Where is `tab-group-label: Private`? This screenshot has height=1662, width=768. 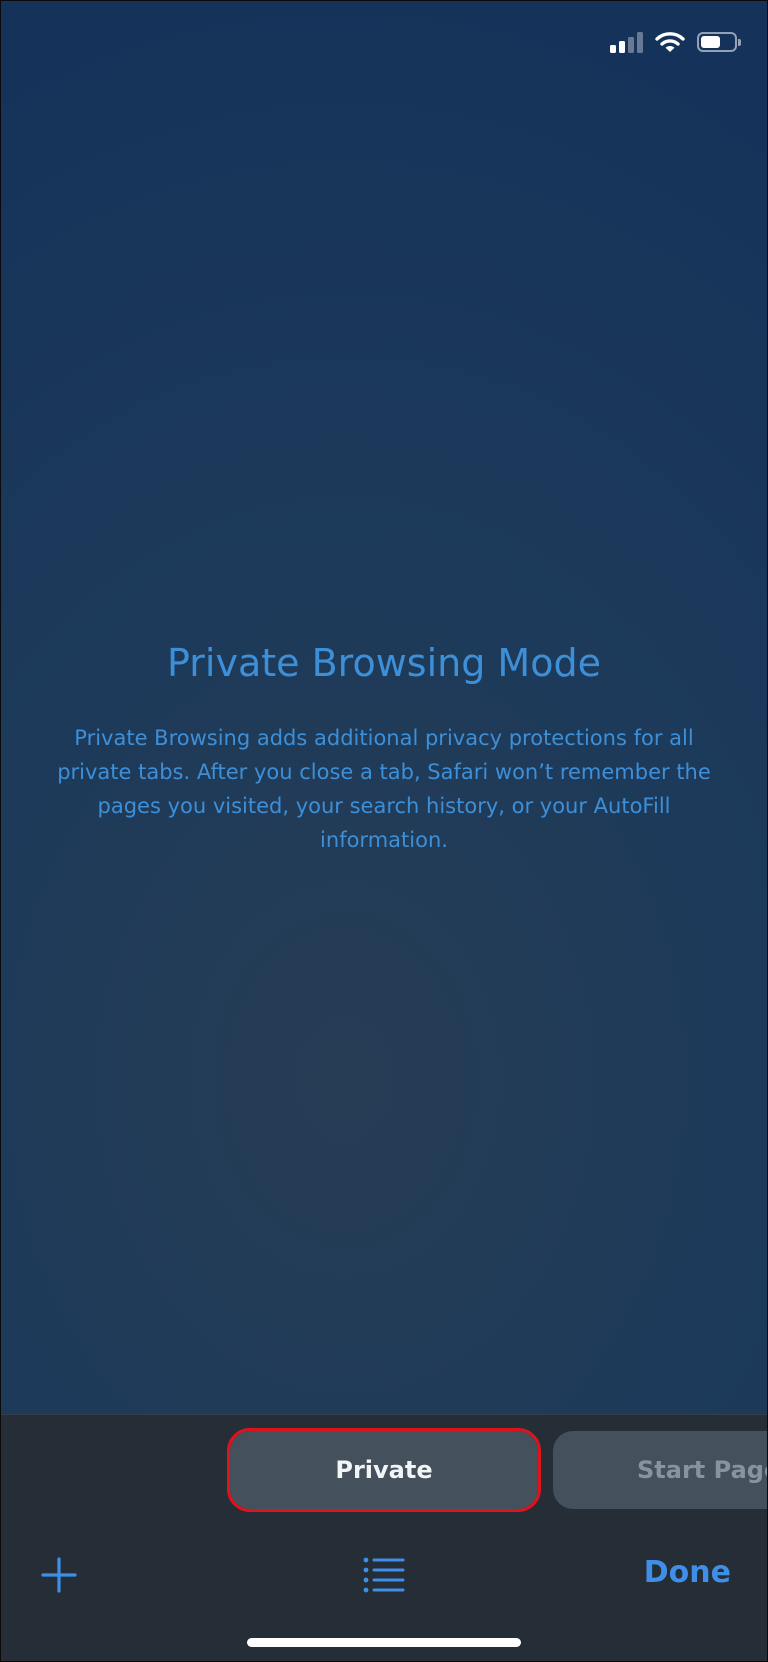 tab-group-label: Private is located at coordinates (384, 1470).